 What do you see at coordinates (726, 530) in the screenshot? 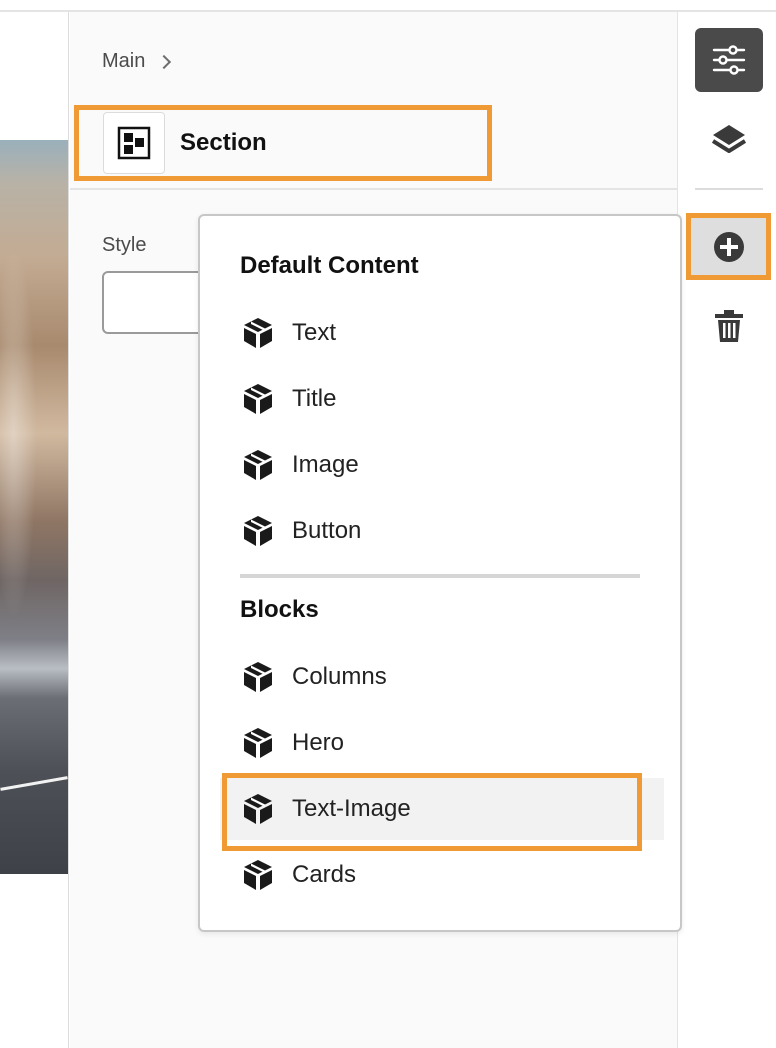
I see `right-toolbar` at bounding box center [726, 530].